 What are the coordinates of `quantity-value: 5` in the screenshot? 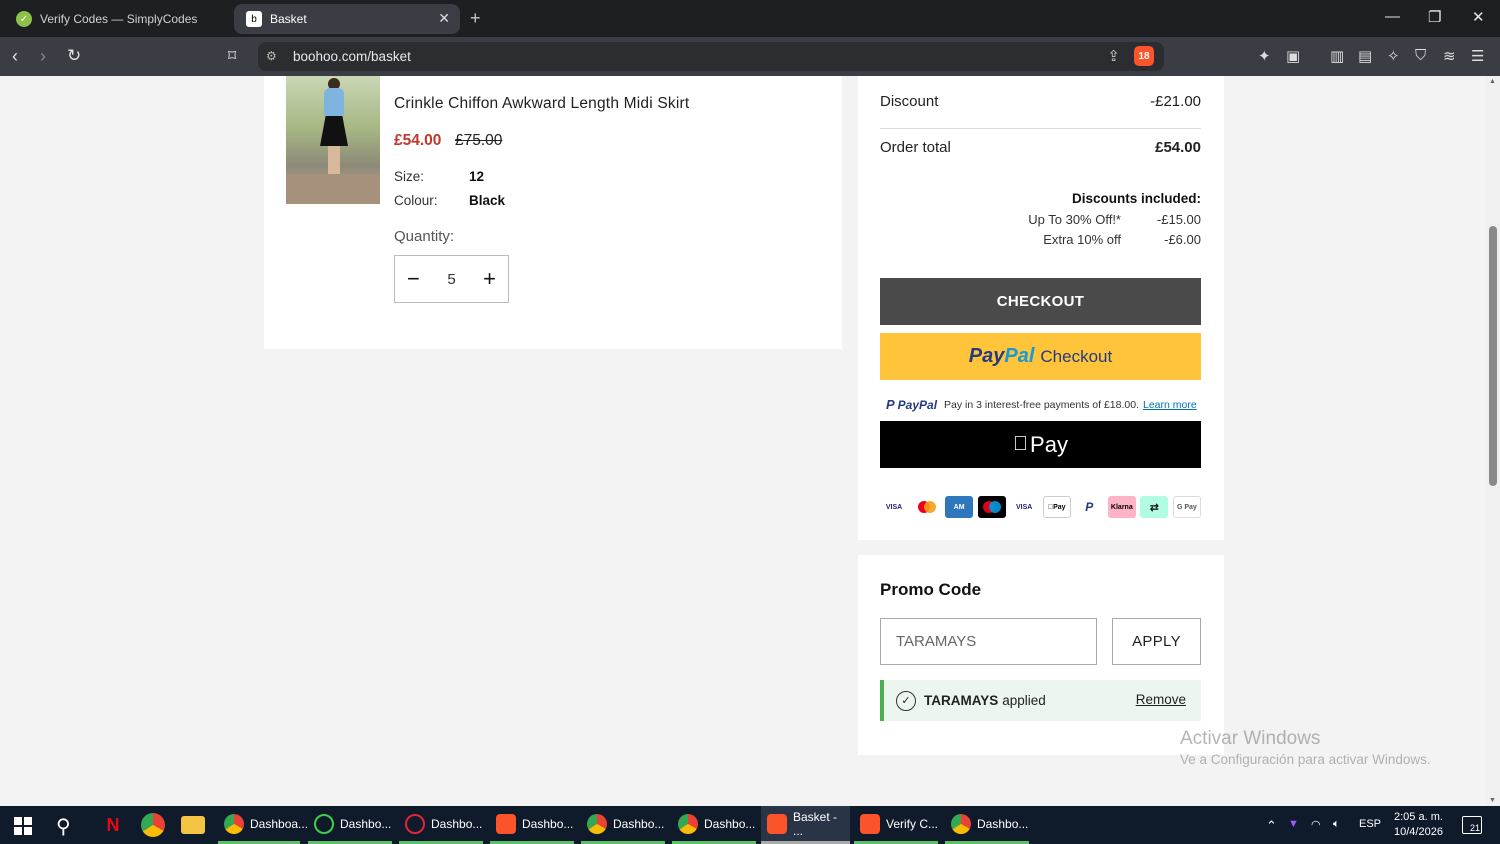 It's located at (451, 279).